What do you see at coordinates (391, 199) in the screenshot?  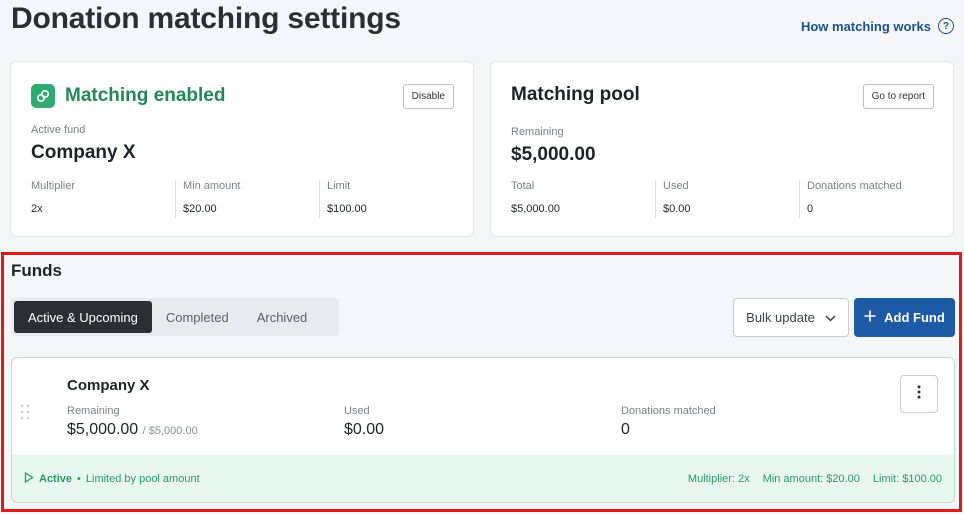 I see `stat-limit: Limit $100.00` at bounding box center [391, 199].